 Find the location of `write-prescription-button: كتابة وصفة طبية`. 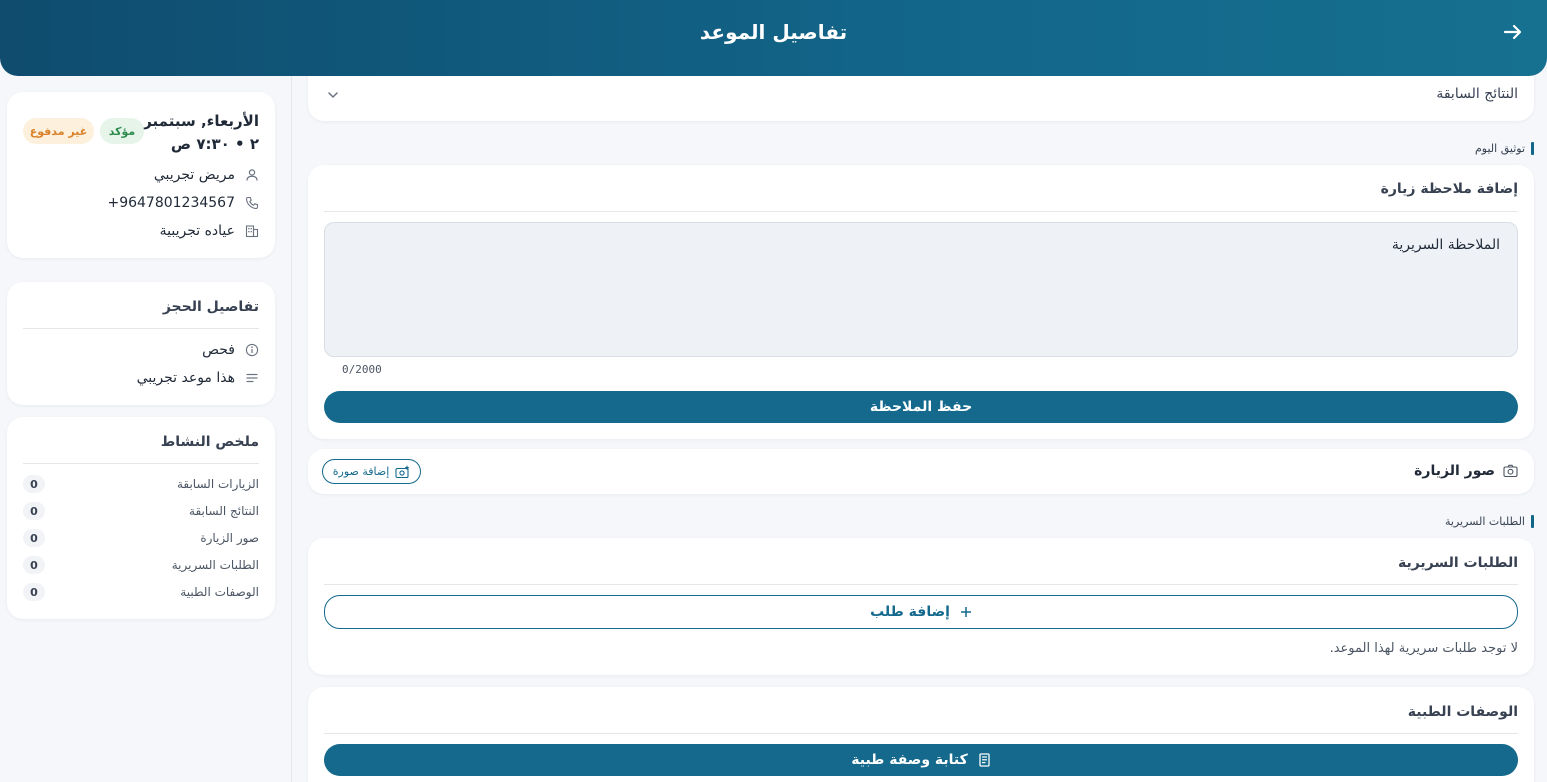

write-prescription-button: كتابة وصفة طبية is located at coordinates (921, 760).